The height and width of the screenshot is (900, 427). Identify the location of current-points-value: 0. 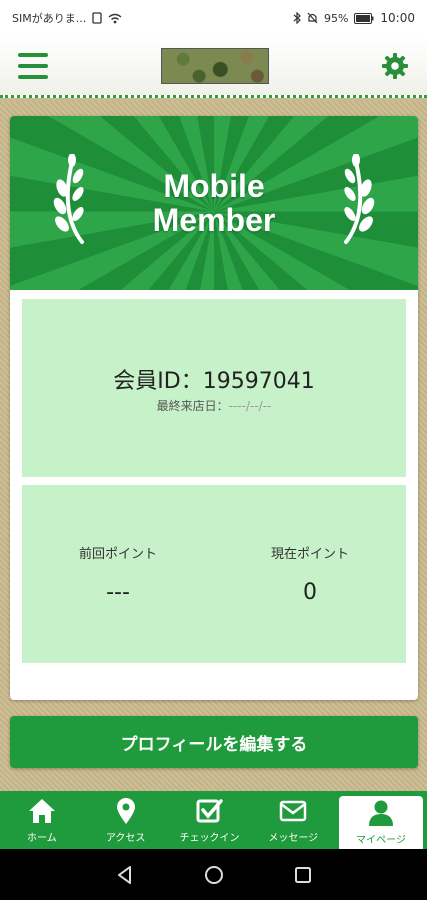
(310, 592).